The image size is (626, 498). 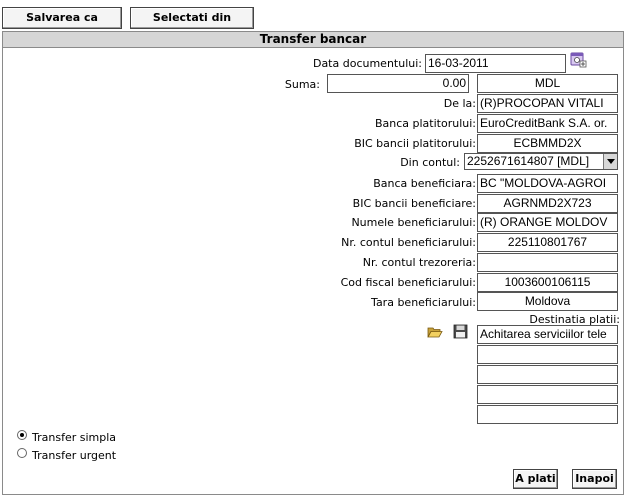 What do you see at coordinates (547, 262) in the screenshot?
I see `treasury-account-input` at bounding box center [547, 262].